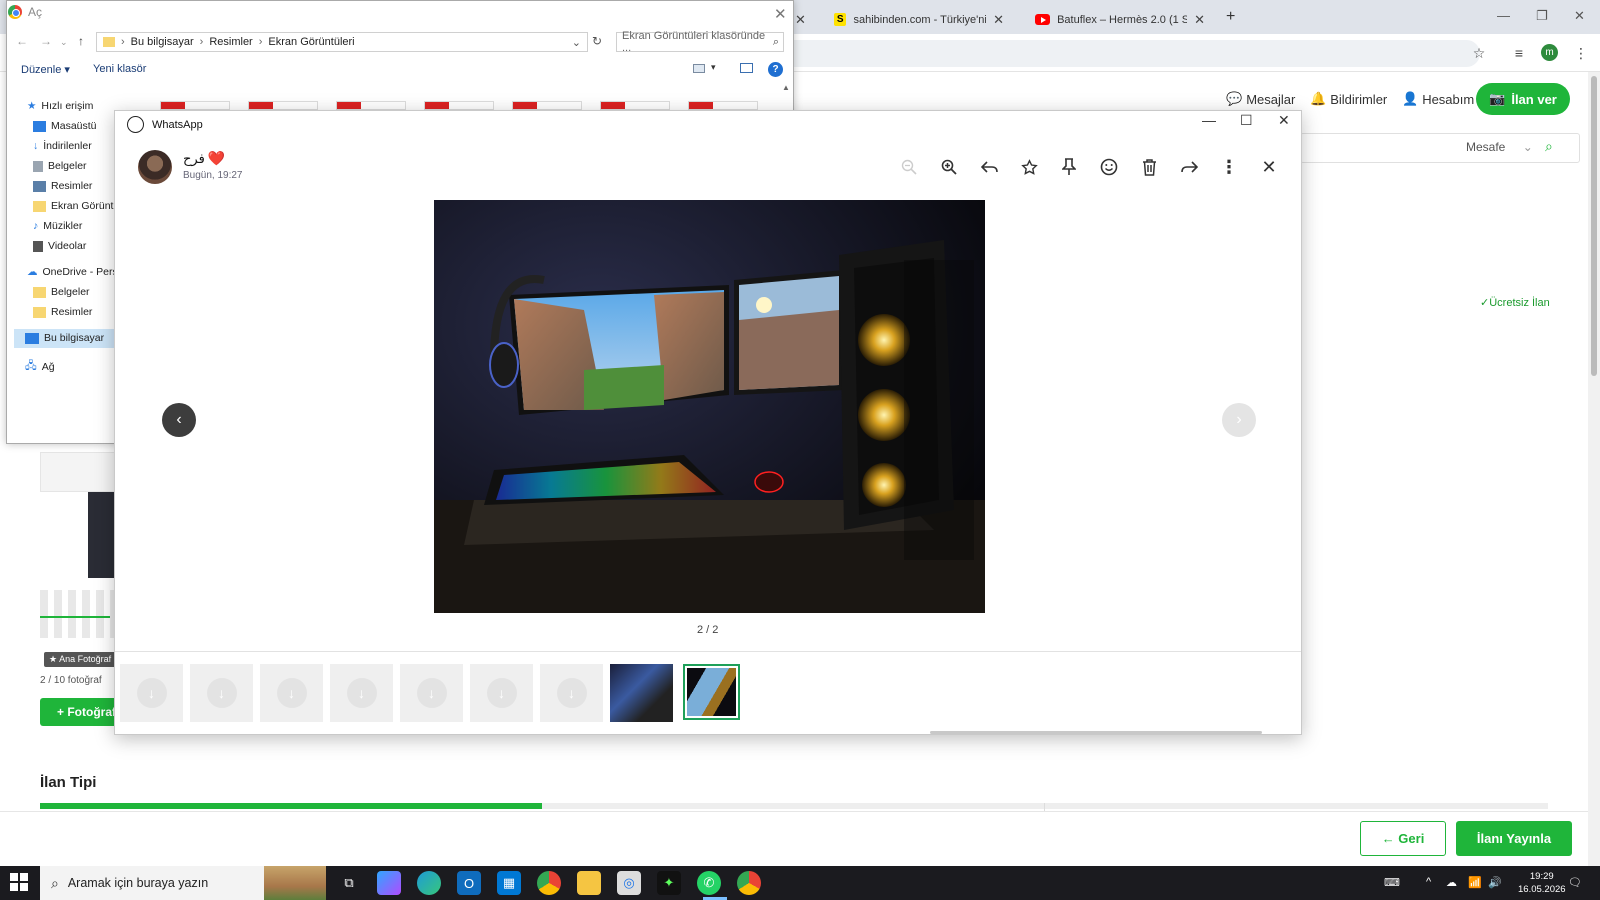 Image resolution: width=1600 pixels, height=900 pixels. What do you see at coordinates (1130, 53) in the screenshot?
I see `address-bar` at bounding box center [1130, 53].